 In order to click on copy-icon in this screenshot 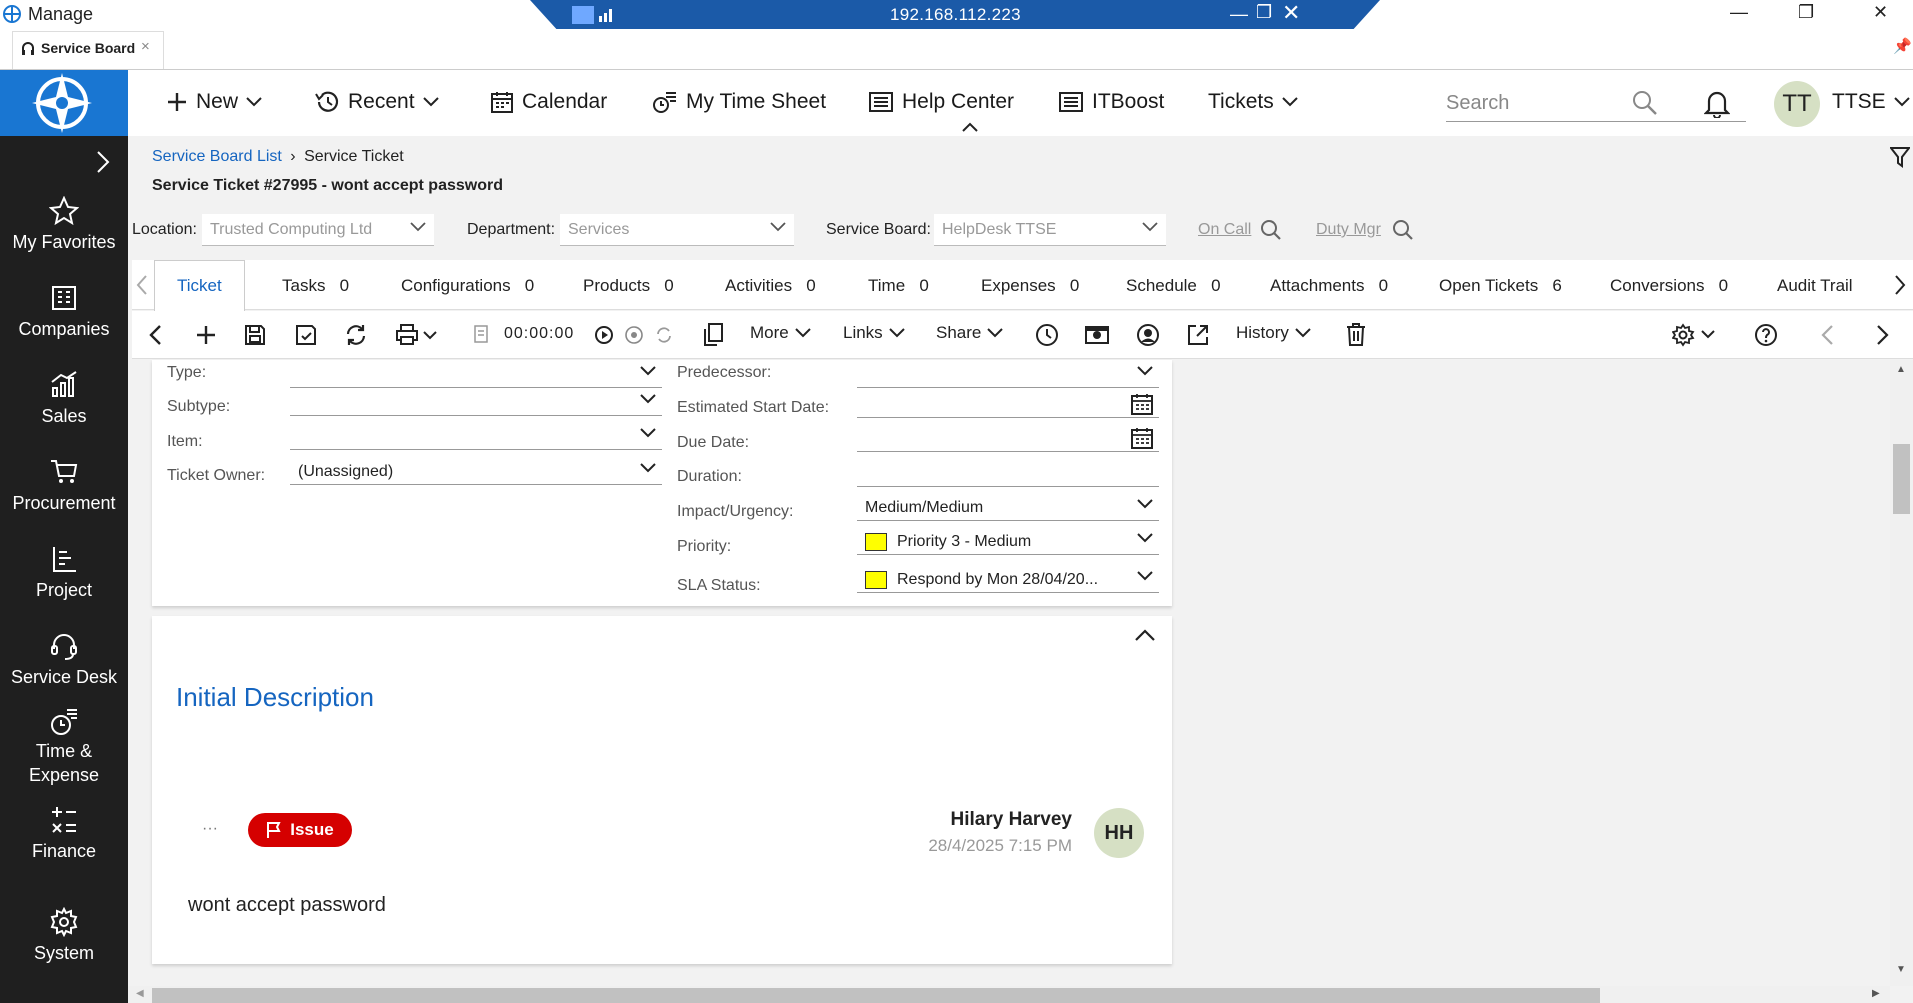, I will do `click(713, 335)`.